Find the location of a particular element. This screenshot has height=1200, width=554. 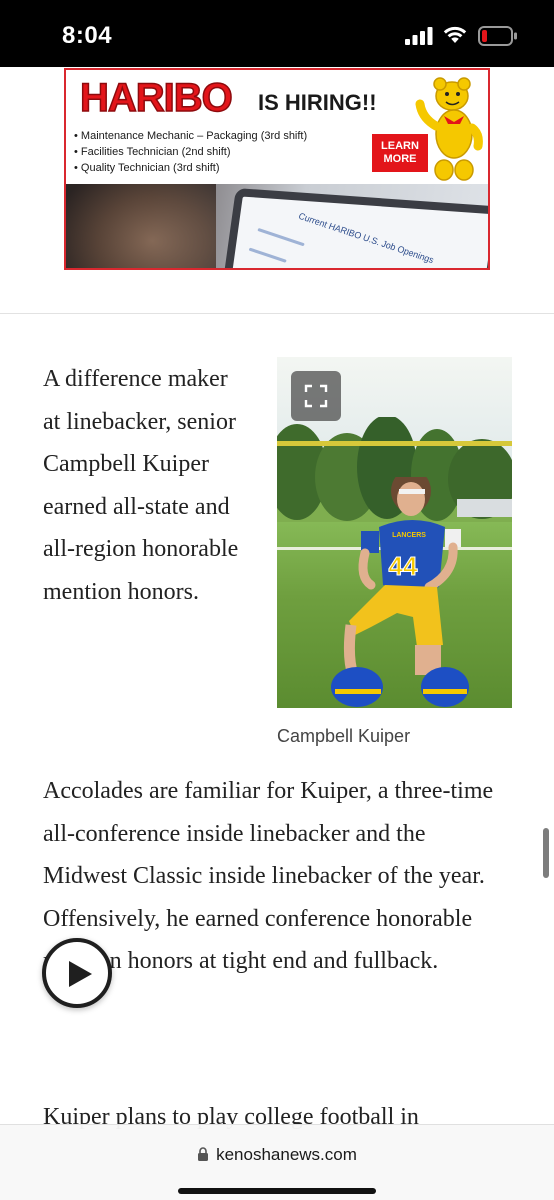

expand-icon is located at coordinates (316, 396).